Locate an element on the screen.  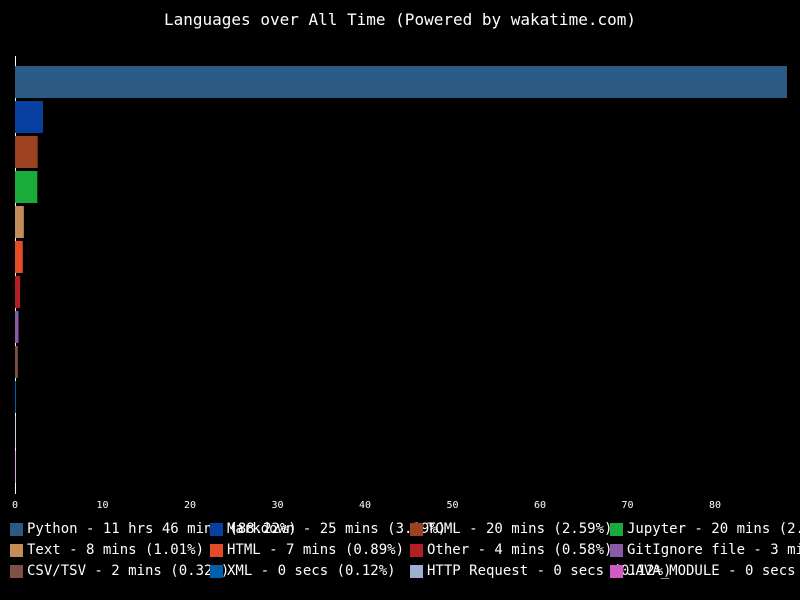
legend-label: Jupyter - 20 mins (2.5 is located at coordinates (713, 529).